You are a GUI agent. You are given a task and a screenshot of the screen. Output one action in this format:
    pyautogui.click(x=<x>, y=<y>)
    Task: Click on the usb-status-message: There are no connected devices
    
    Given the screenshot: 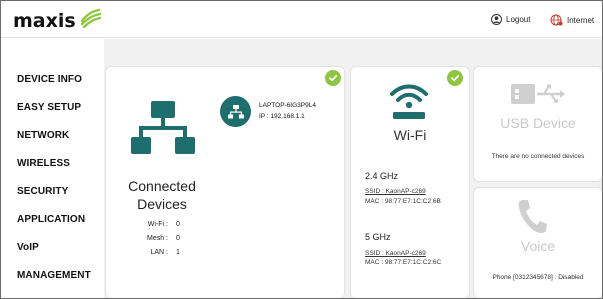 What is the action you would take?
    pyautogui.click(x=538, y=156)
    